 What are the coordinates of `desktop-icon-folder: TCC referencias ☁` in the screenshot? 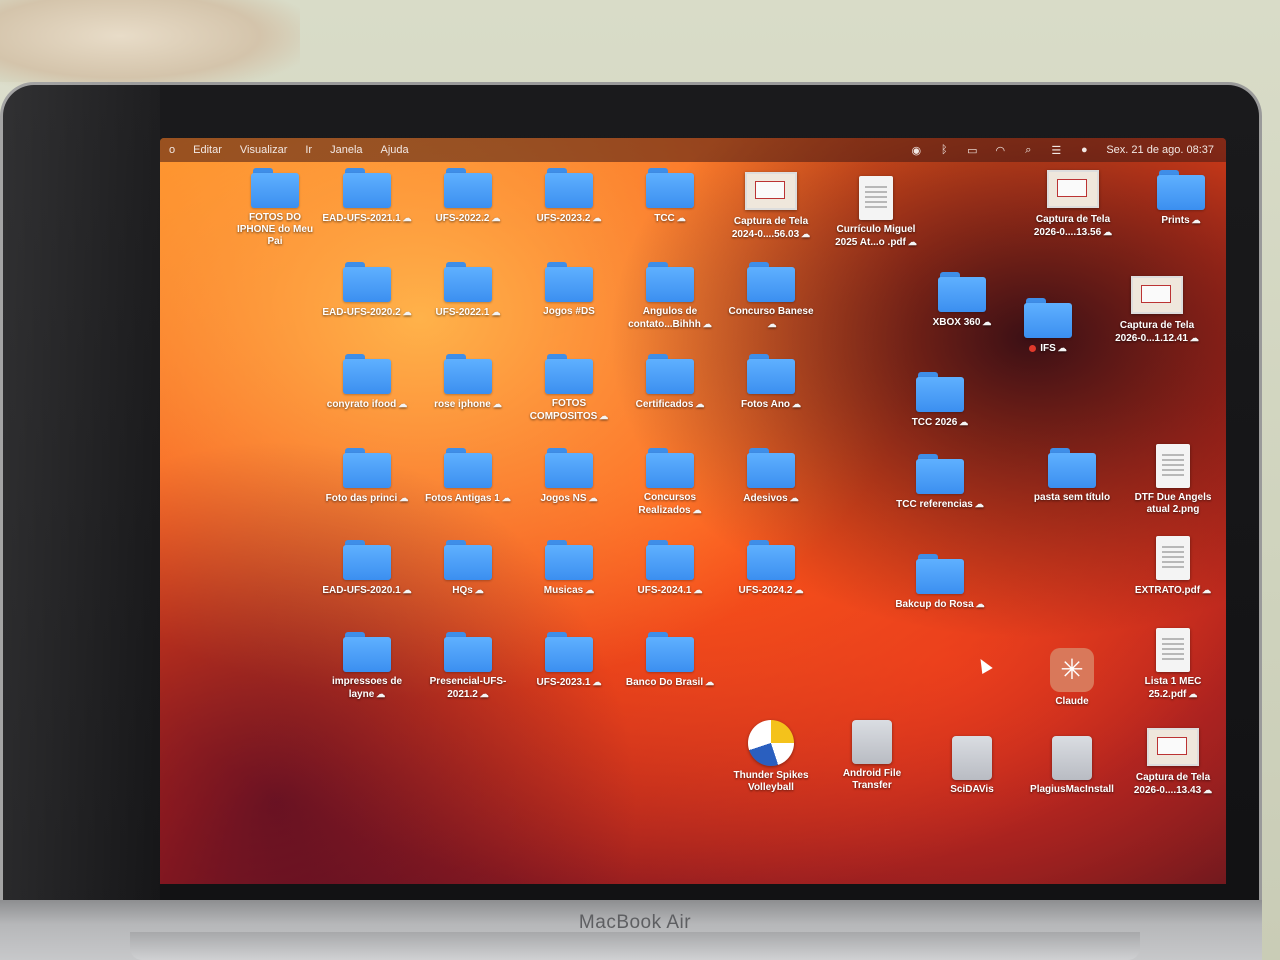 It's located at (940, 482).